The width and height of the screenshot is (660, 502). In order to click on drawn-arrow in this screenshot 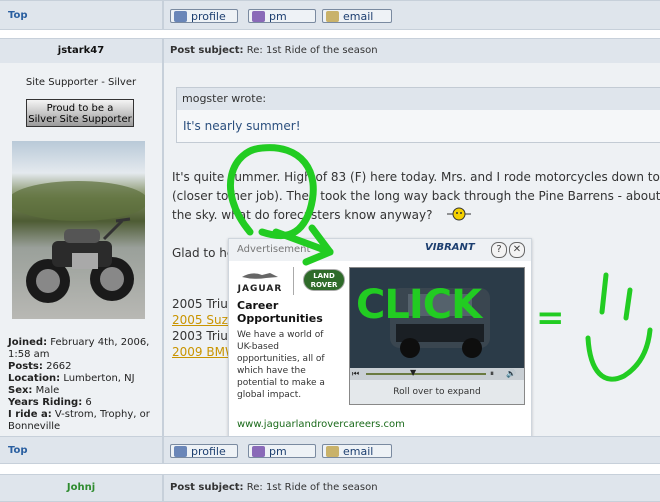, I will do `click(280, 205)`.